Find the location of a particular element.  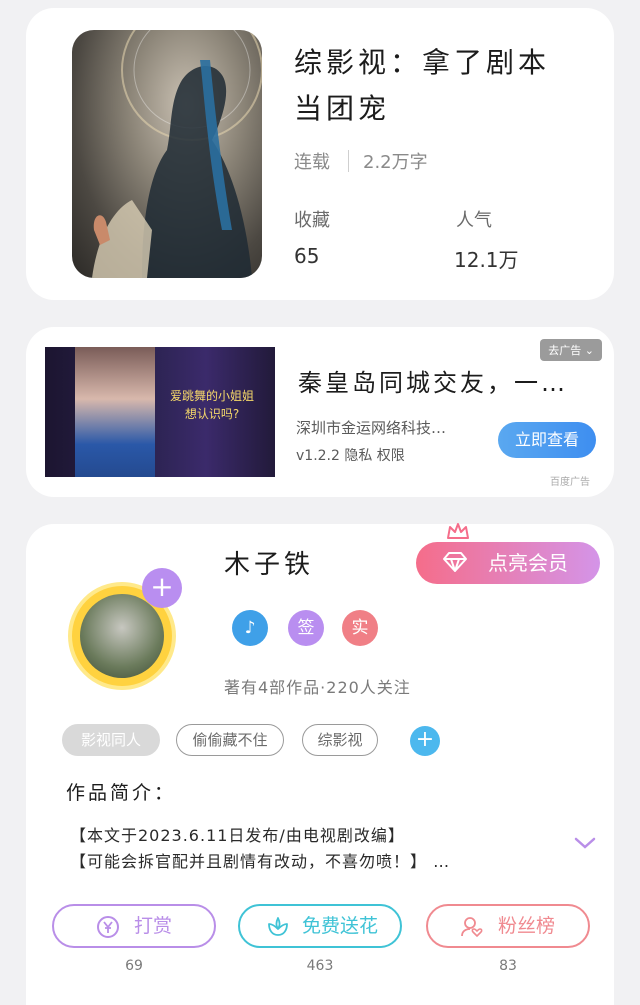

free-flower-button: 免费送花 is located at coordinates (320, 926).